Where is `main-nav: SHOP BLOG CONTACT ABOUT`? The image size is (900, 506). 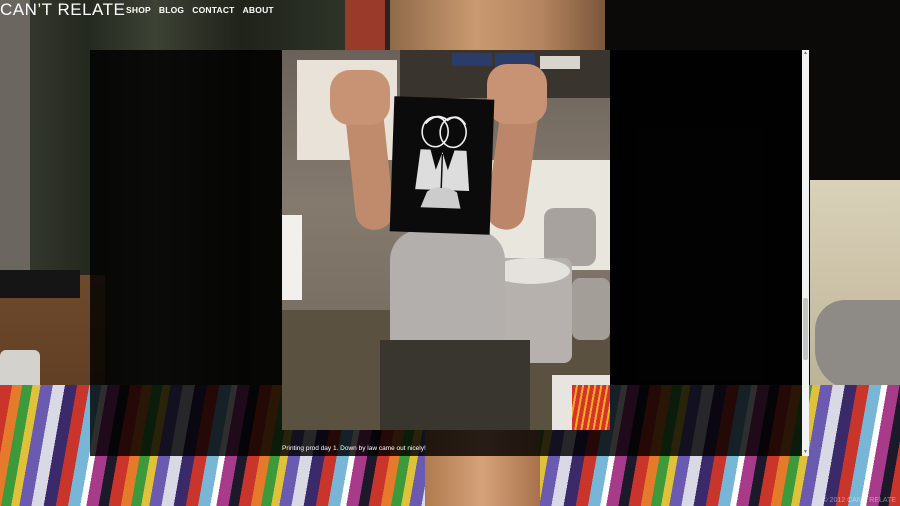
main-nav: SHOP BLOG CONTACT ABOUT is located at coordinates (200, 10).